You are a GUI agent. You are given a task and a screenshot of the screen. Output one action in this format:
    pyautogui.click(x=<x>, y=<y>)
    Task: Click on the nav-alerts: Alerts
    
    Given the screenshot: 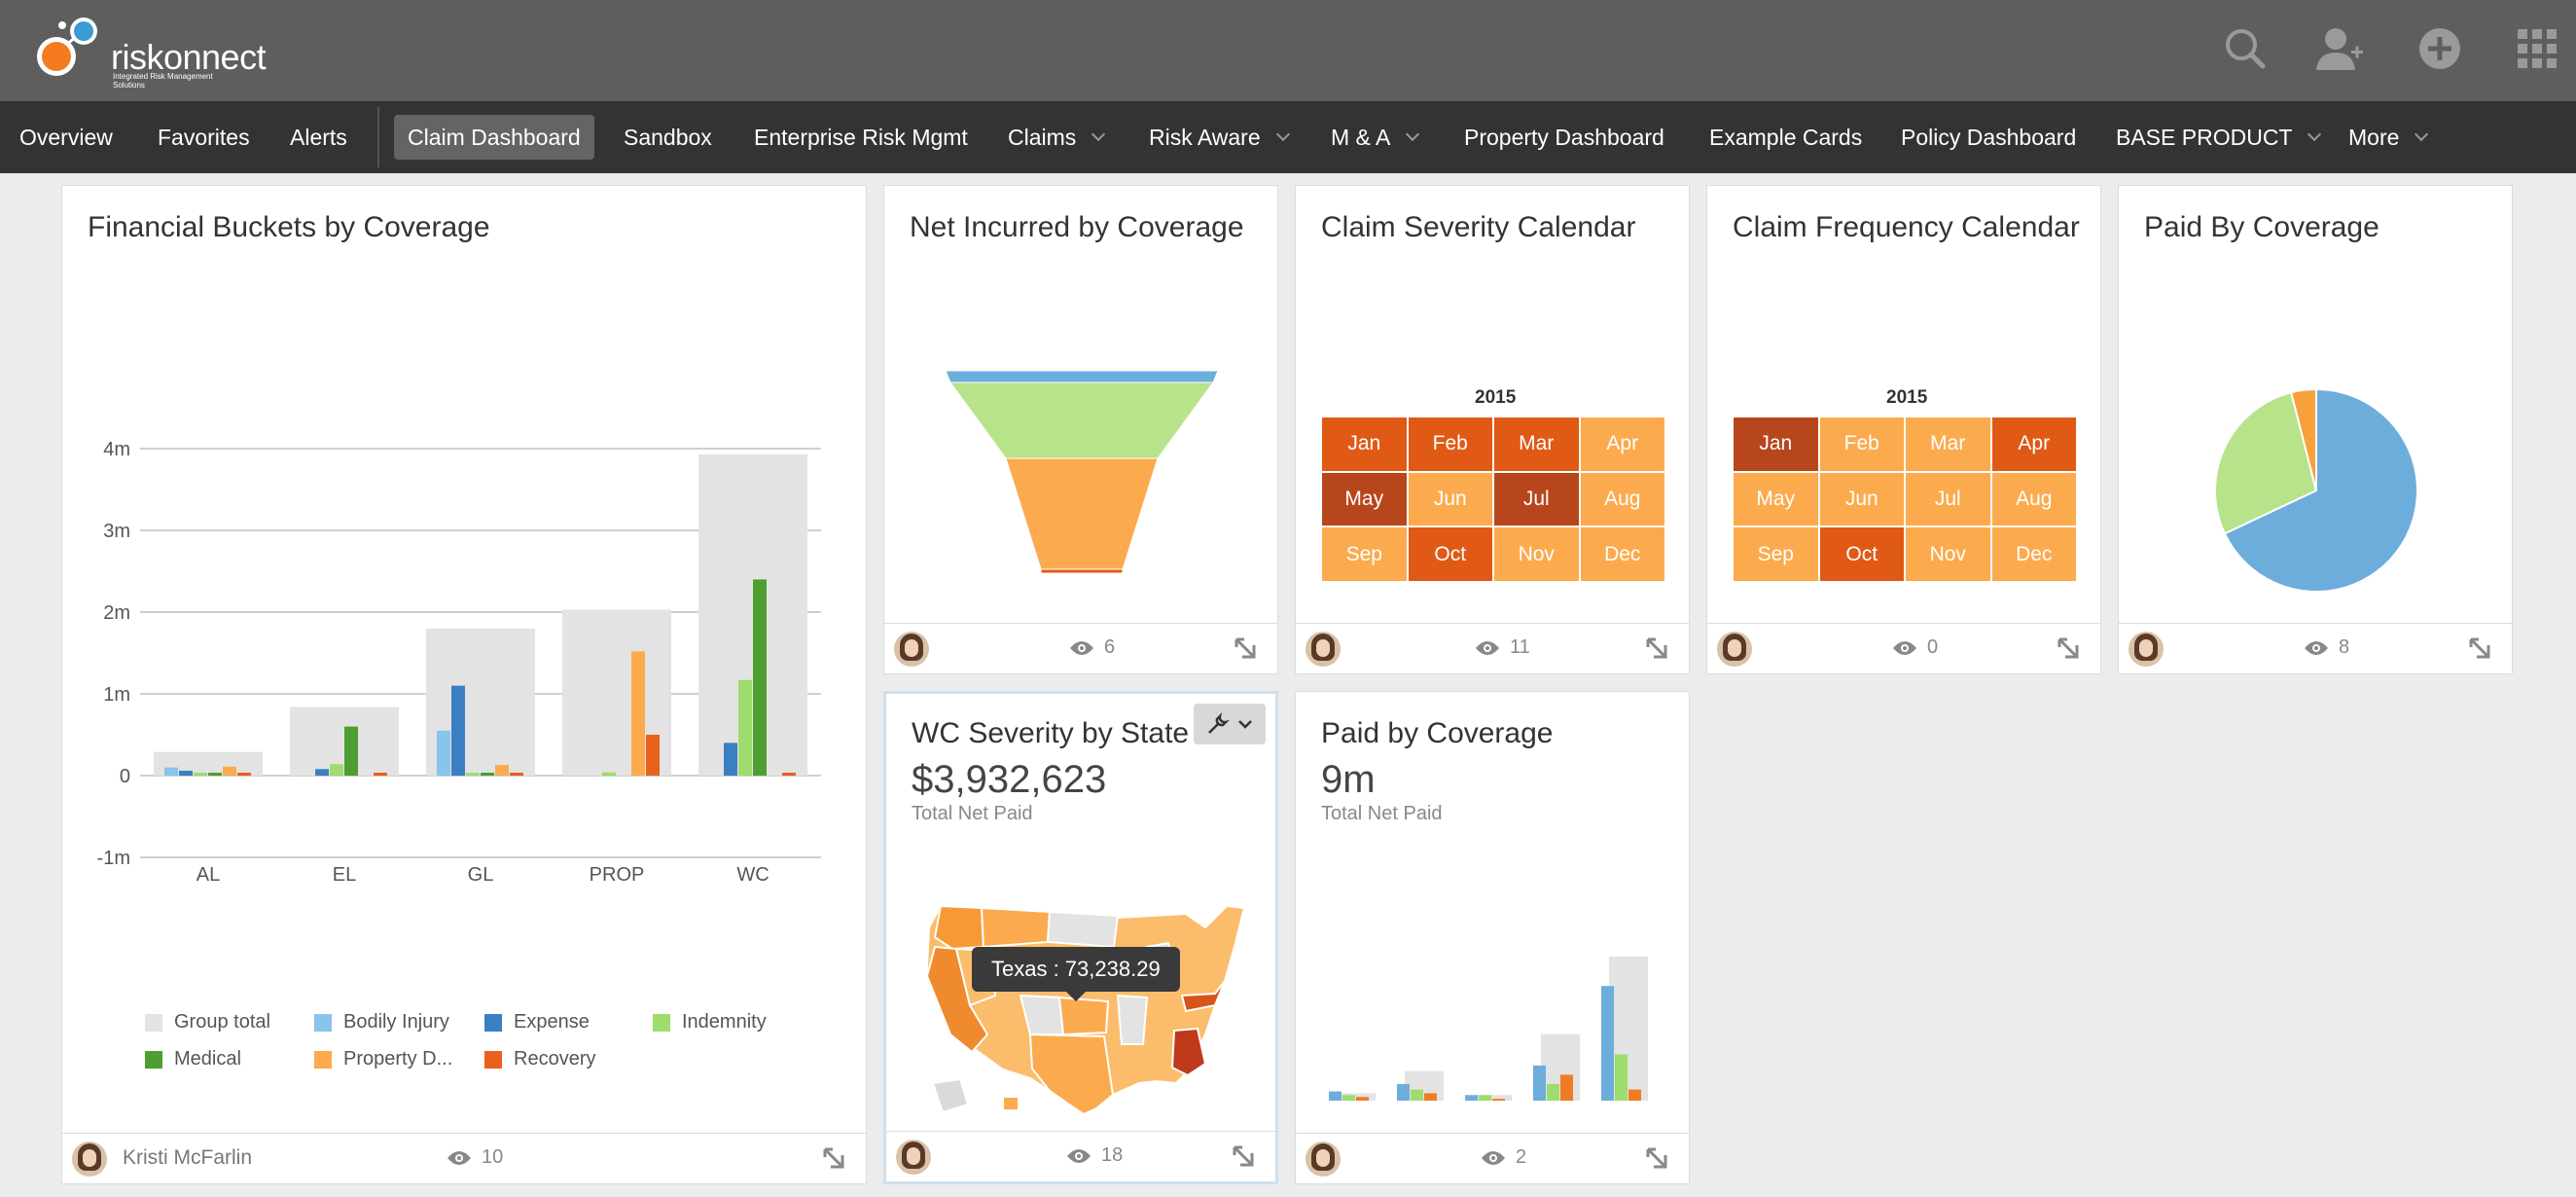 What is the action you would take?
    pyautogui.click(x=318, y=137)
    